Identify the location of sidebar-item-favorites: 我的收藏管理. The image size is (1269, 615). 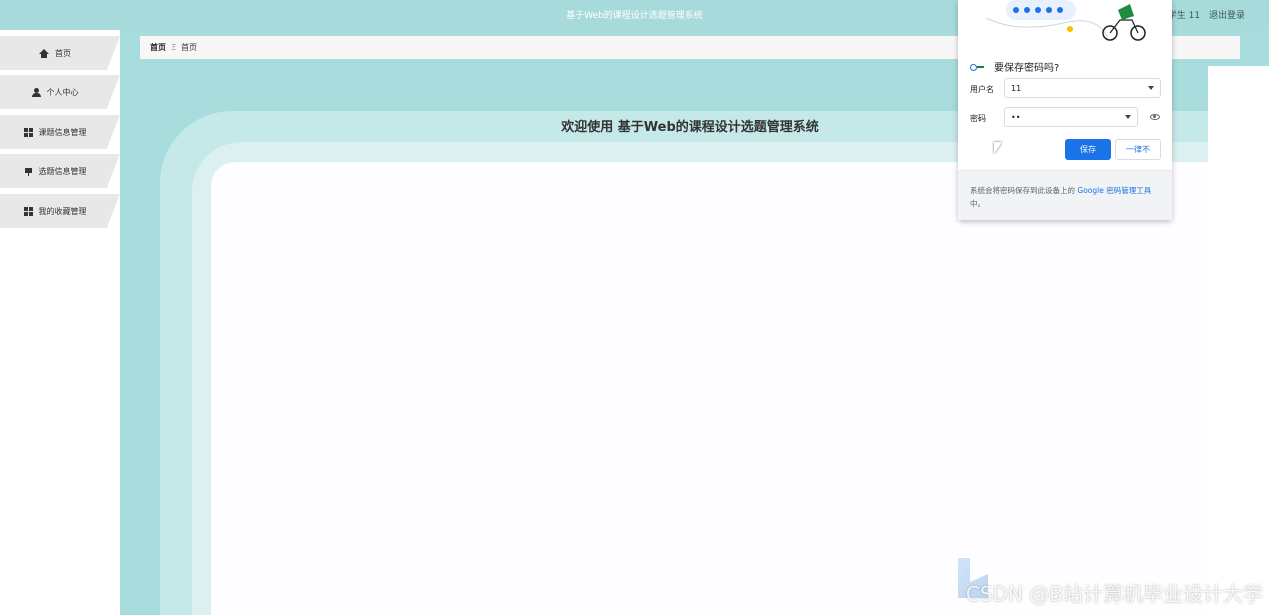
(60, 211).